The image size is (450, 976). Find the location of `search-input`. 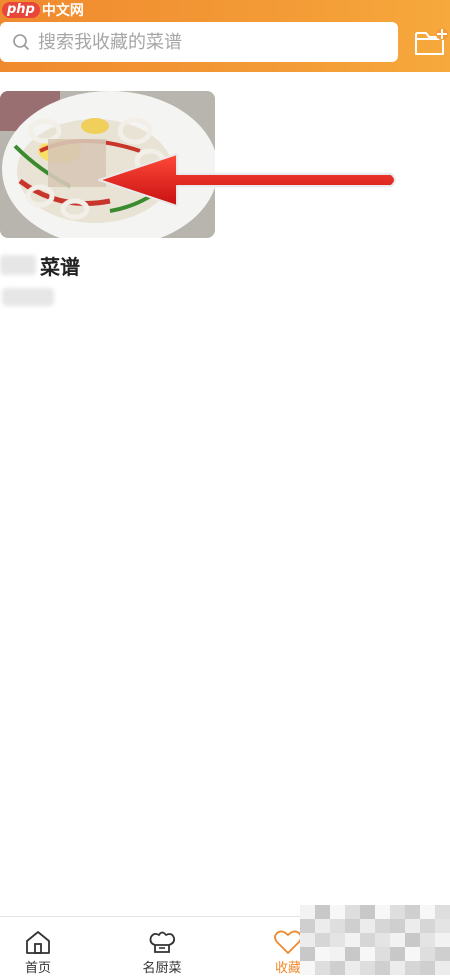

search-input is located at coordinates (208, 42).